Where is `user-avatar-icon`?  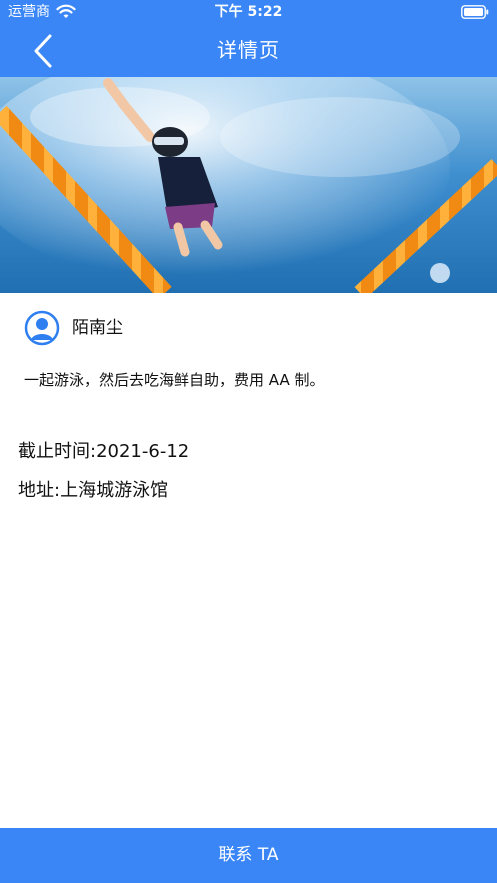 user-avatar-icon is located at coordinates (42, 328).